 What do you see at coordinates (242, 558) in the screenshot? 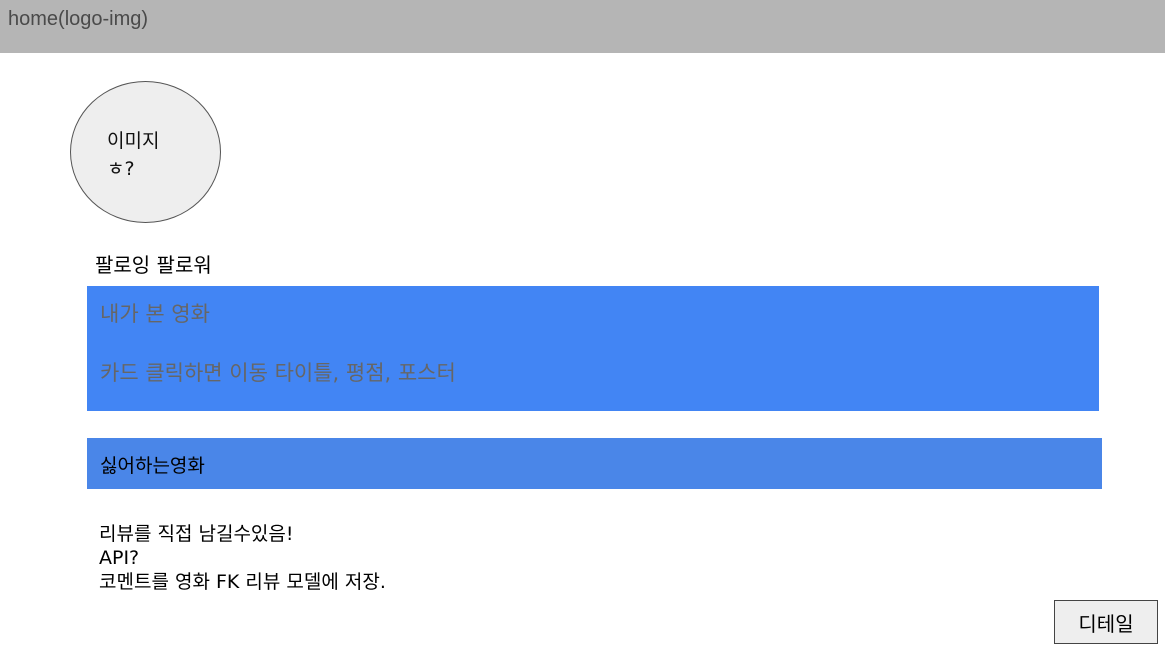
I see `review-note: 리뷰를 직접 남길수있음! API? 코멘트를 영화 FK 리뷰 모델에 저장.` at bounding box center [242, 558].